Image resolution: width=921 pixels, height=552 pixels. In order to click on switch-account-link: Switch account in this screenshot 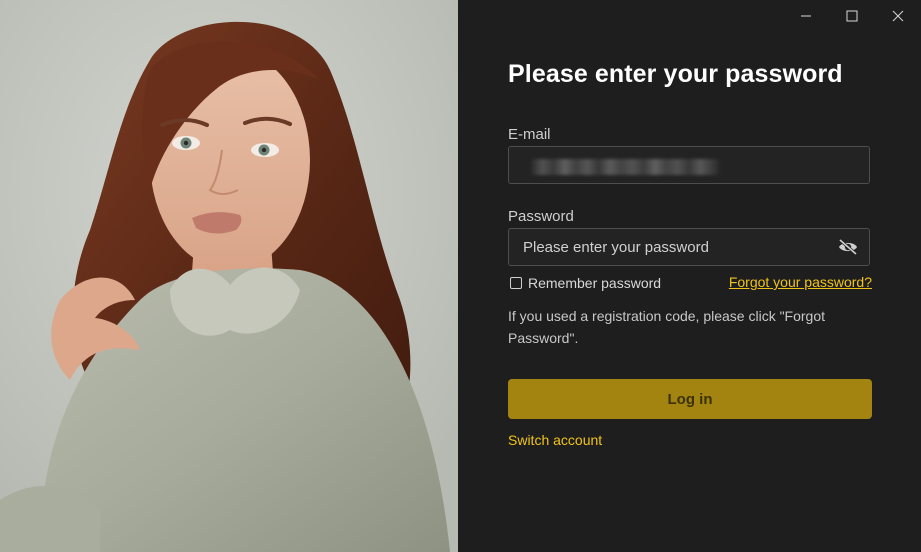, I will do `click(555, 440)`.